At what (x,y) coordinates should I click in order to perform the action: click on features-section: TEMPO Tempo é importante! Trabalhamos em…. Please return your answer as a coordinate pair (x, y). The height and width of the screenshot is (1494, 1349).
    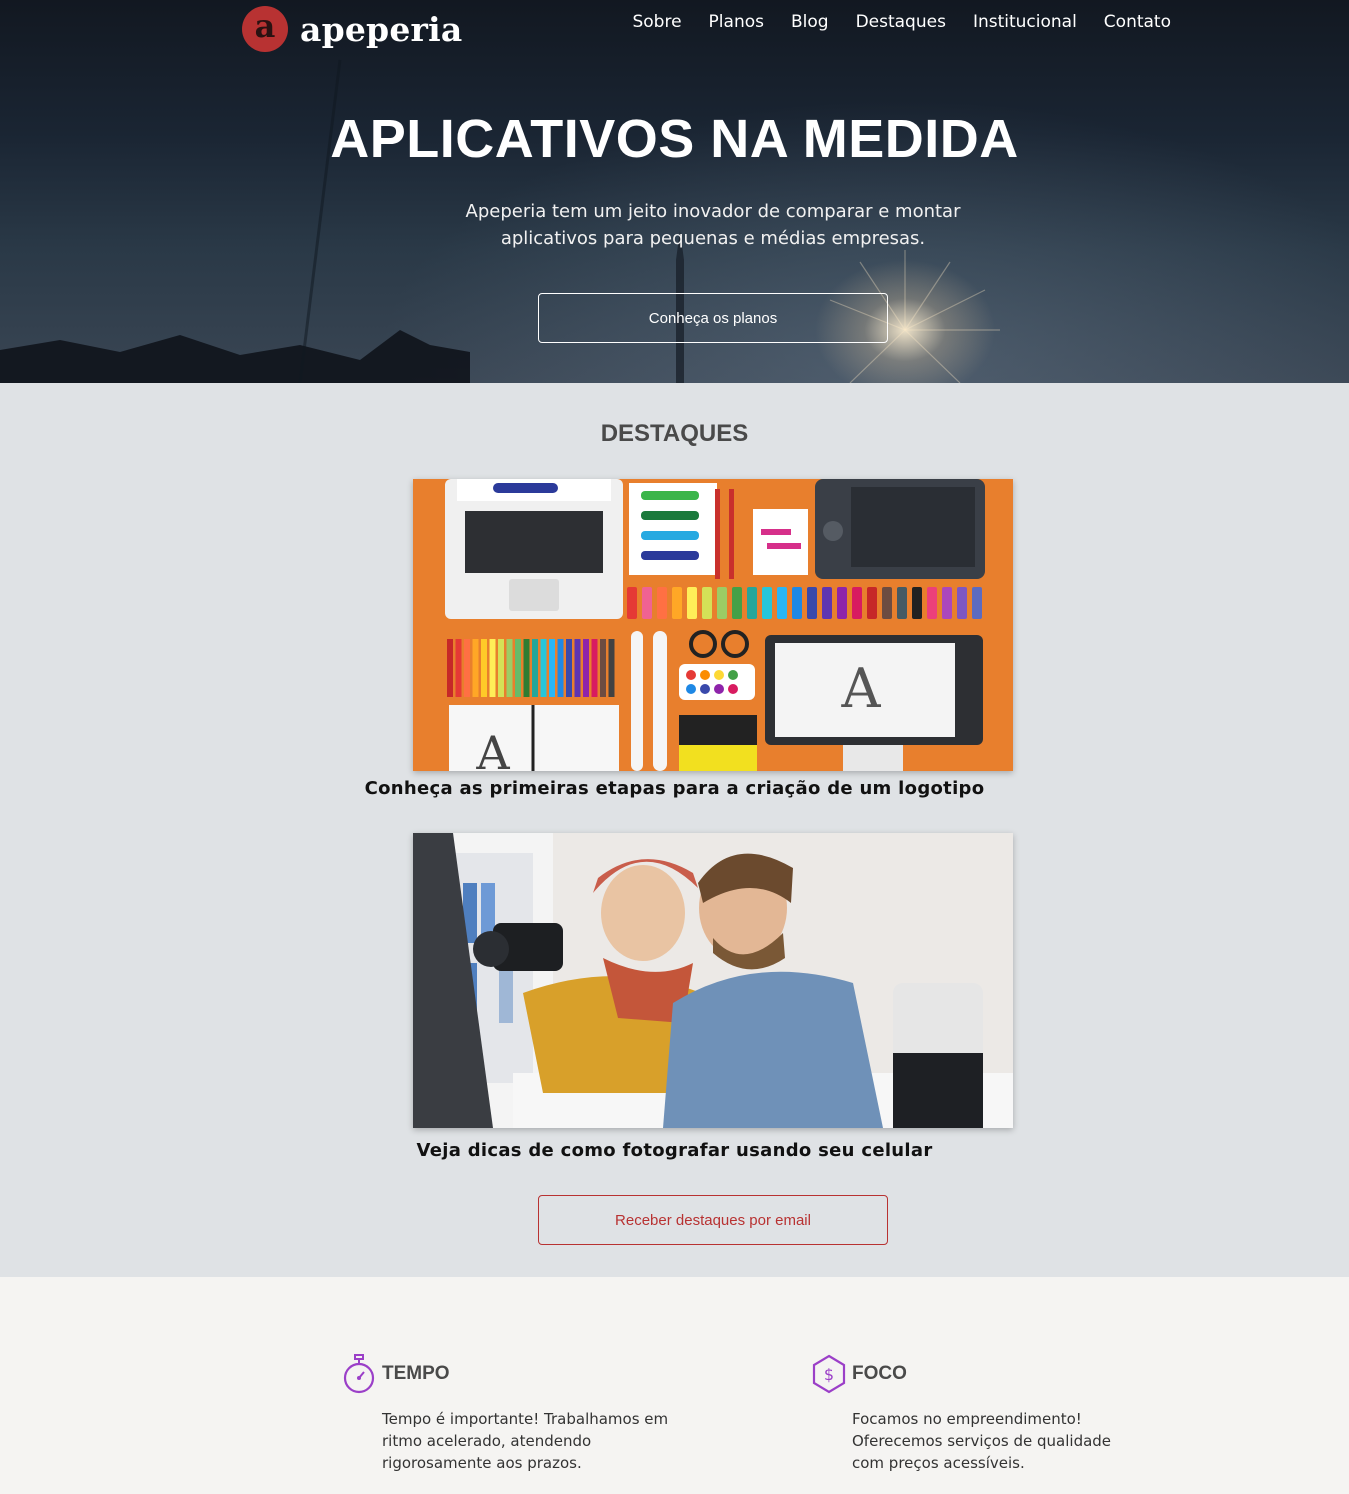
    Looking at the image, I should click on (674, 1385).